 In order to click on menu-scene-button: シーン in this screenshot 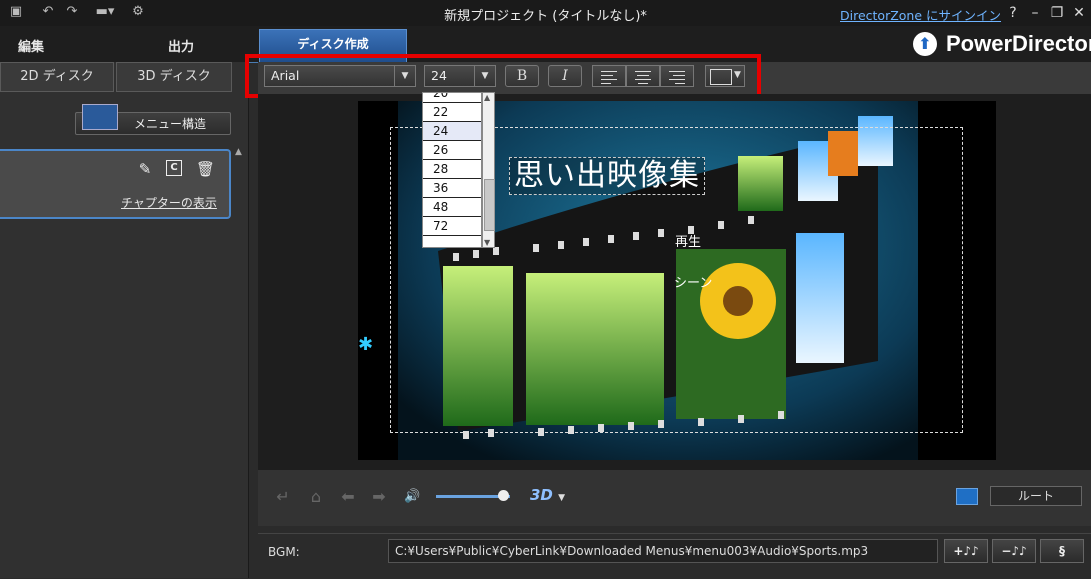, I will do `click(693, 281)`.